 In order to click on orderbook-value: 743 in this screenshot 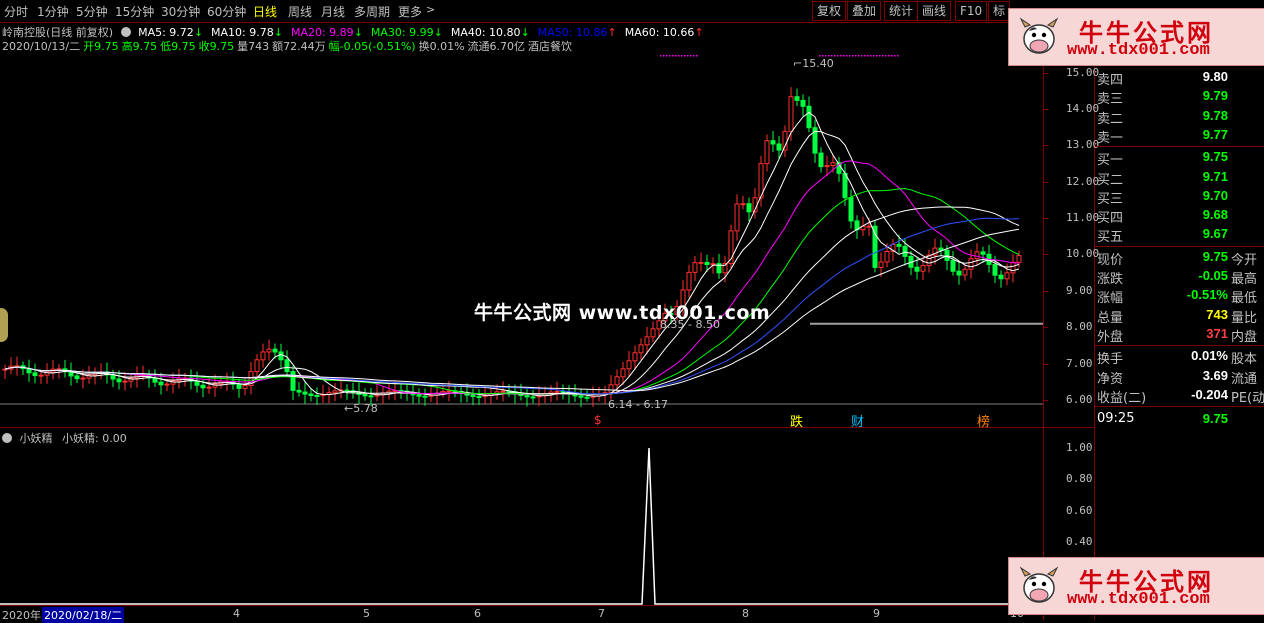, I will do `click(1217, 314)`.